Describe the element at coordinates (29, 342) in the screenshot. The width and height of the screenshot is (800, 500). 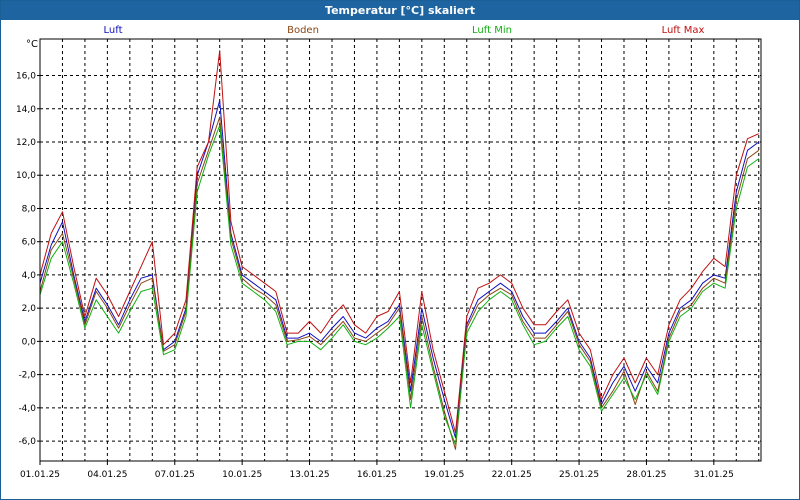
I see `y-tick-label: 0,0` at that location.